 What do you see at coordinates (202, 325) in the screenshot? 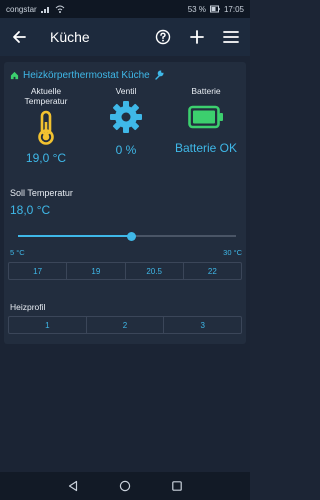
I see `profile-button: 3` at bounding box center [202, 325].